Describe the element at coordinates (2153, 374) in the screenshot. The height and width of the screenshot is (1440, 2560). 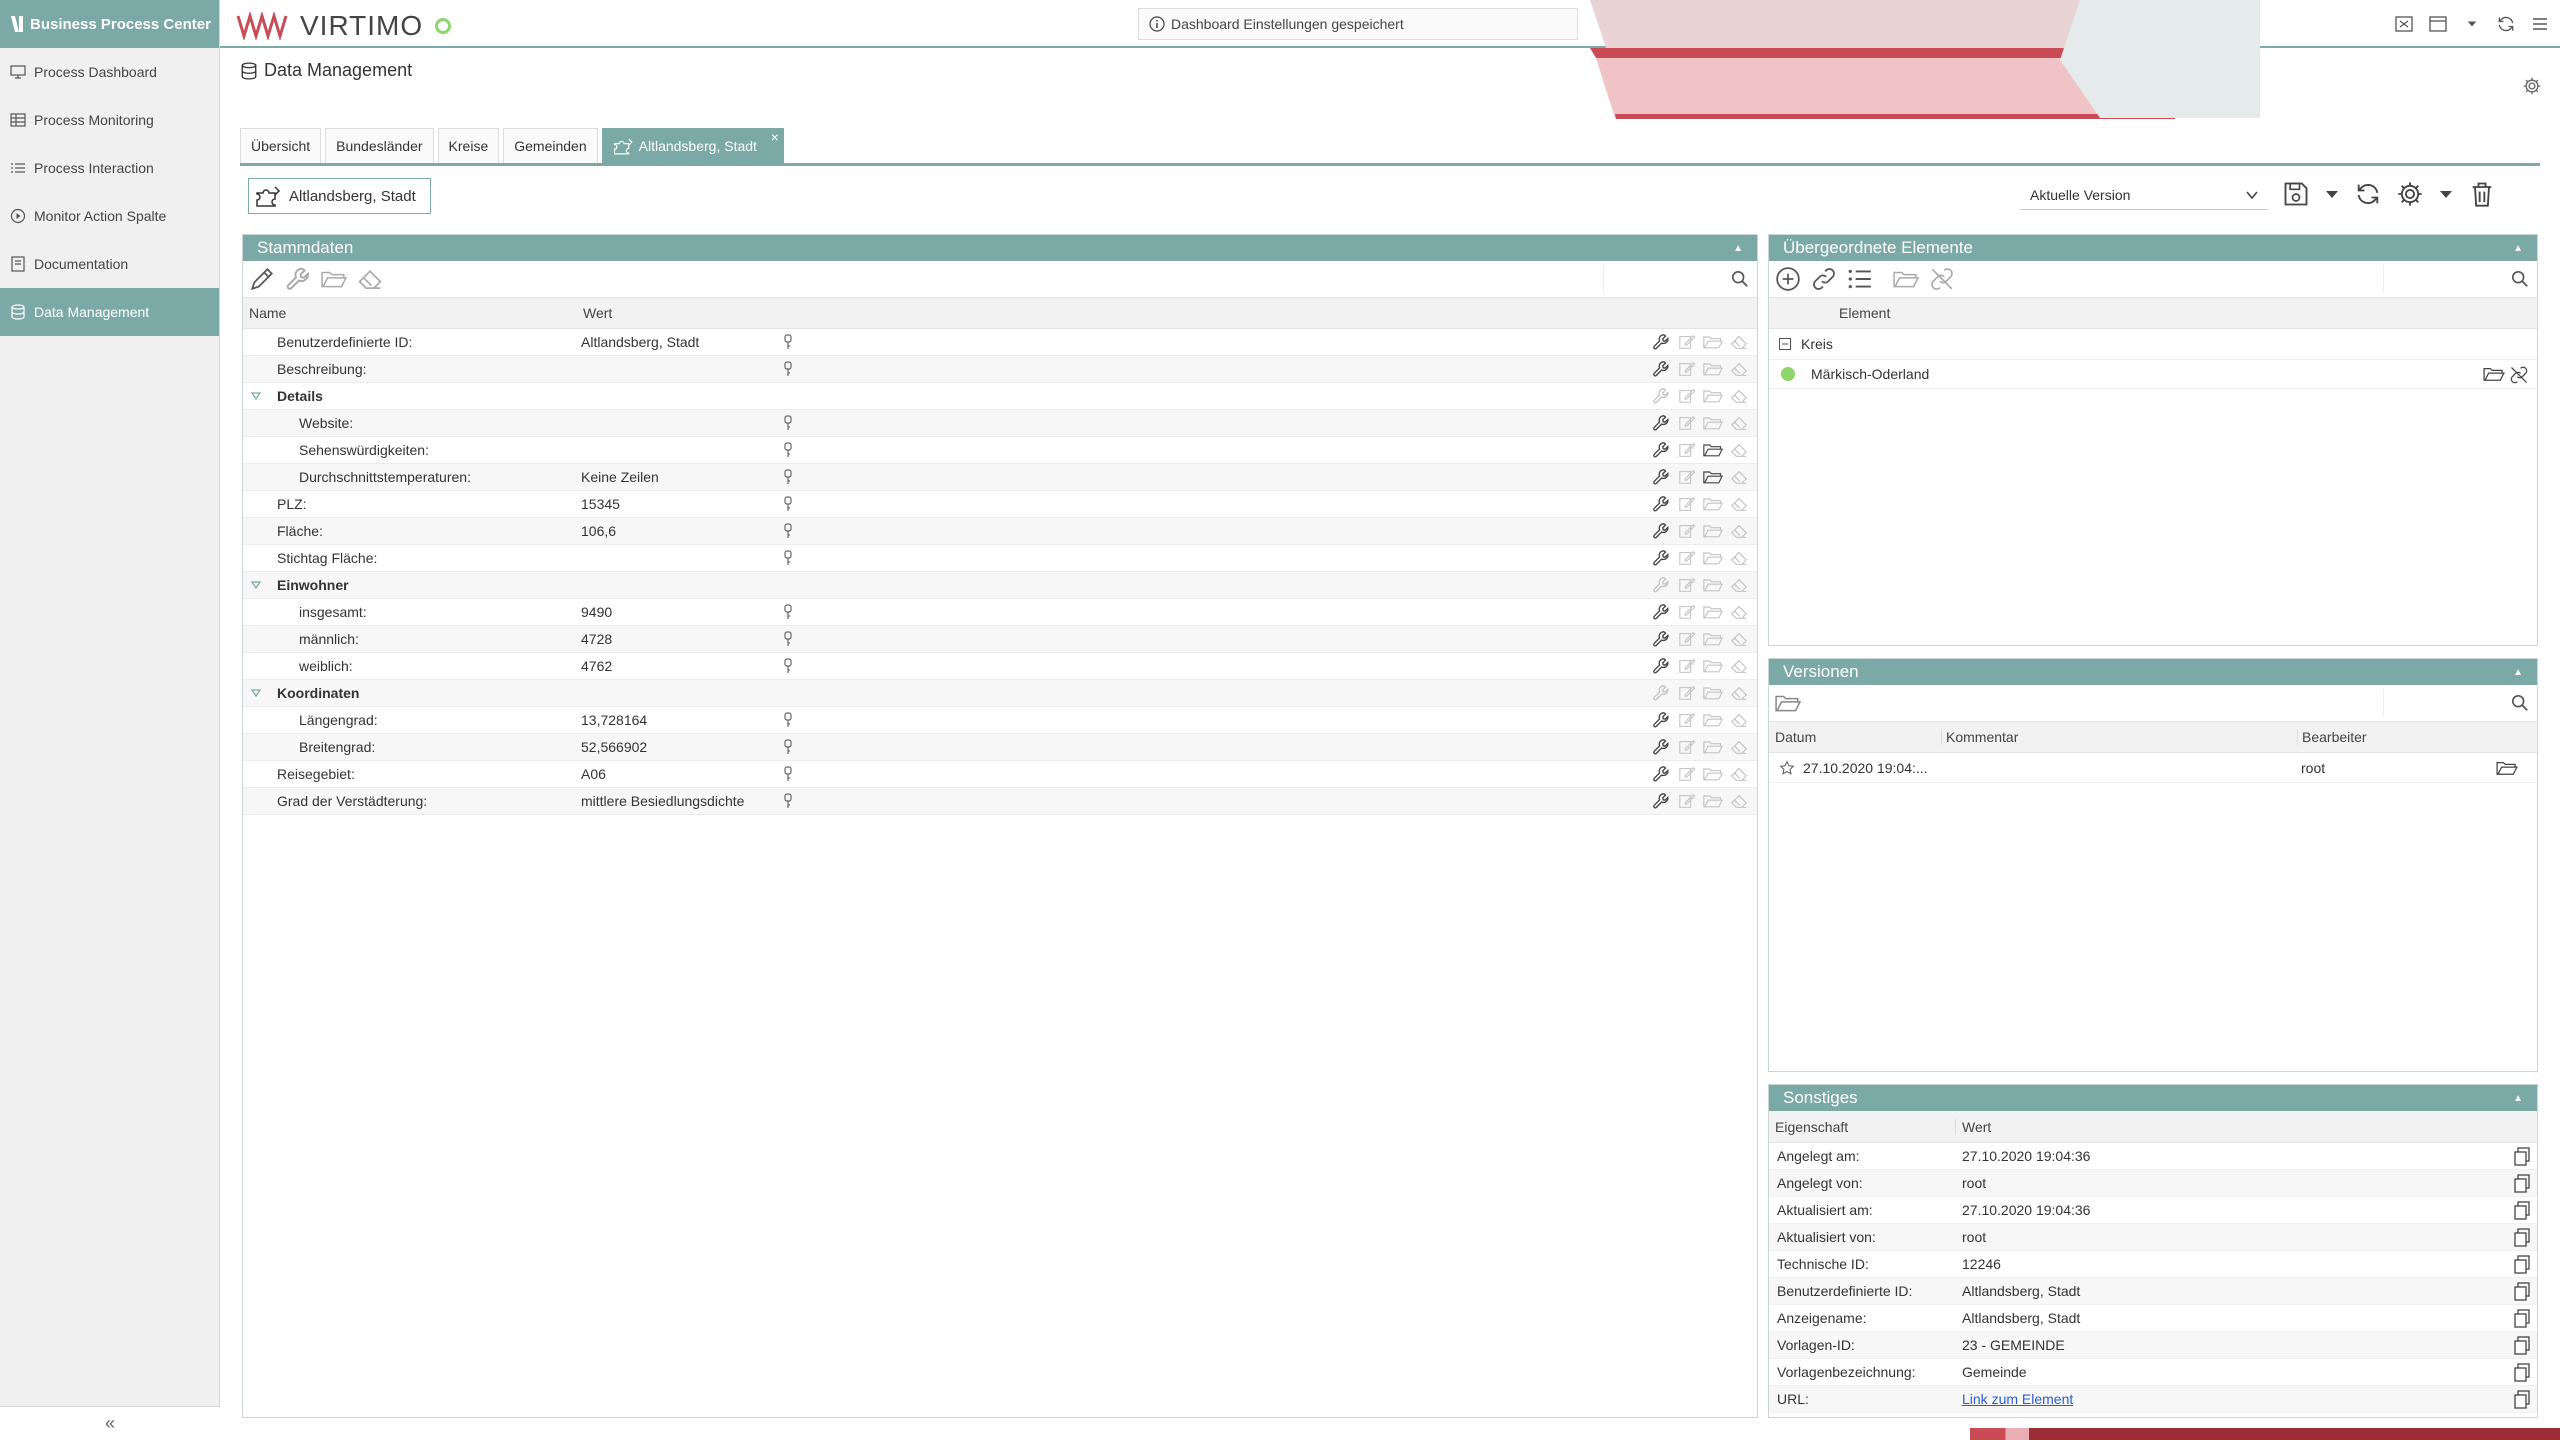
I see `list-item: Märkisch-Oderland` at that location.